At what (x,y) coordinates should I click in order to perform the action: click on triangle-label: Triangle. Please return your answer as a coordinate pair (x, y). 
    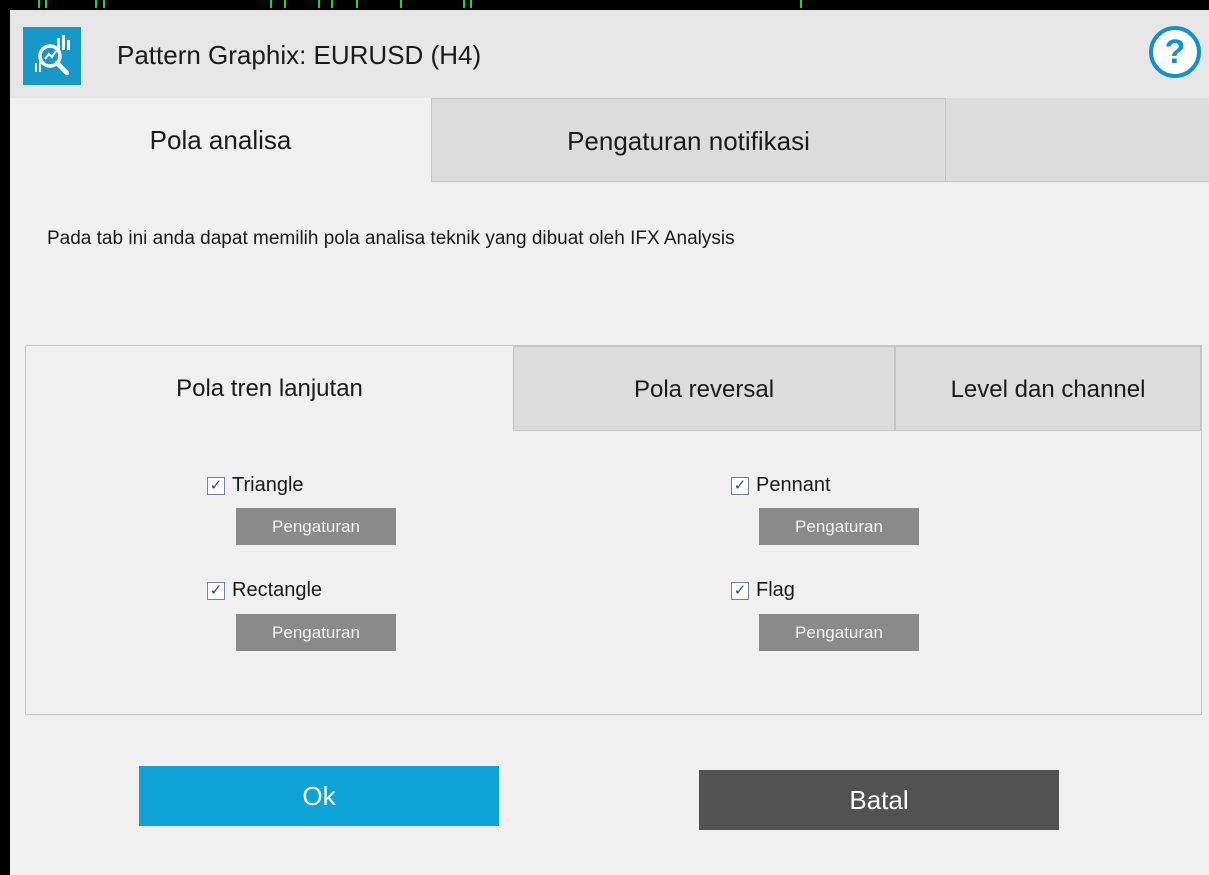
    Looking at the image, I should click on (268, 485).